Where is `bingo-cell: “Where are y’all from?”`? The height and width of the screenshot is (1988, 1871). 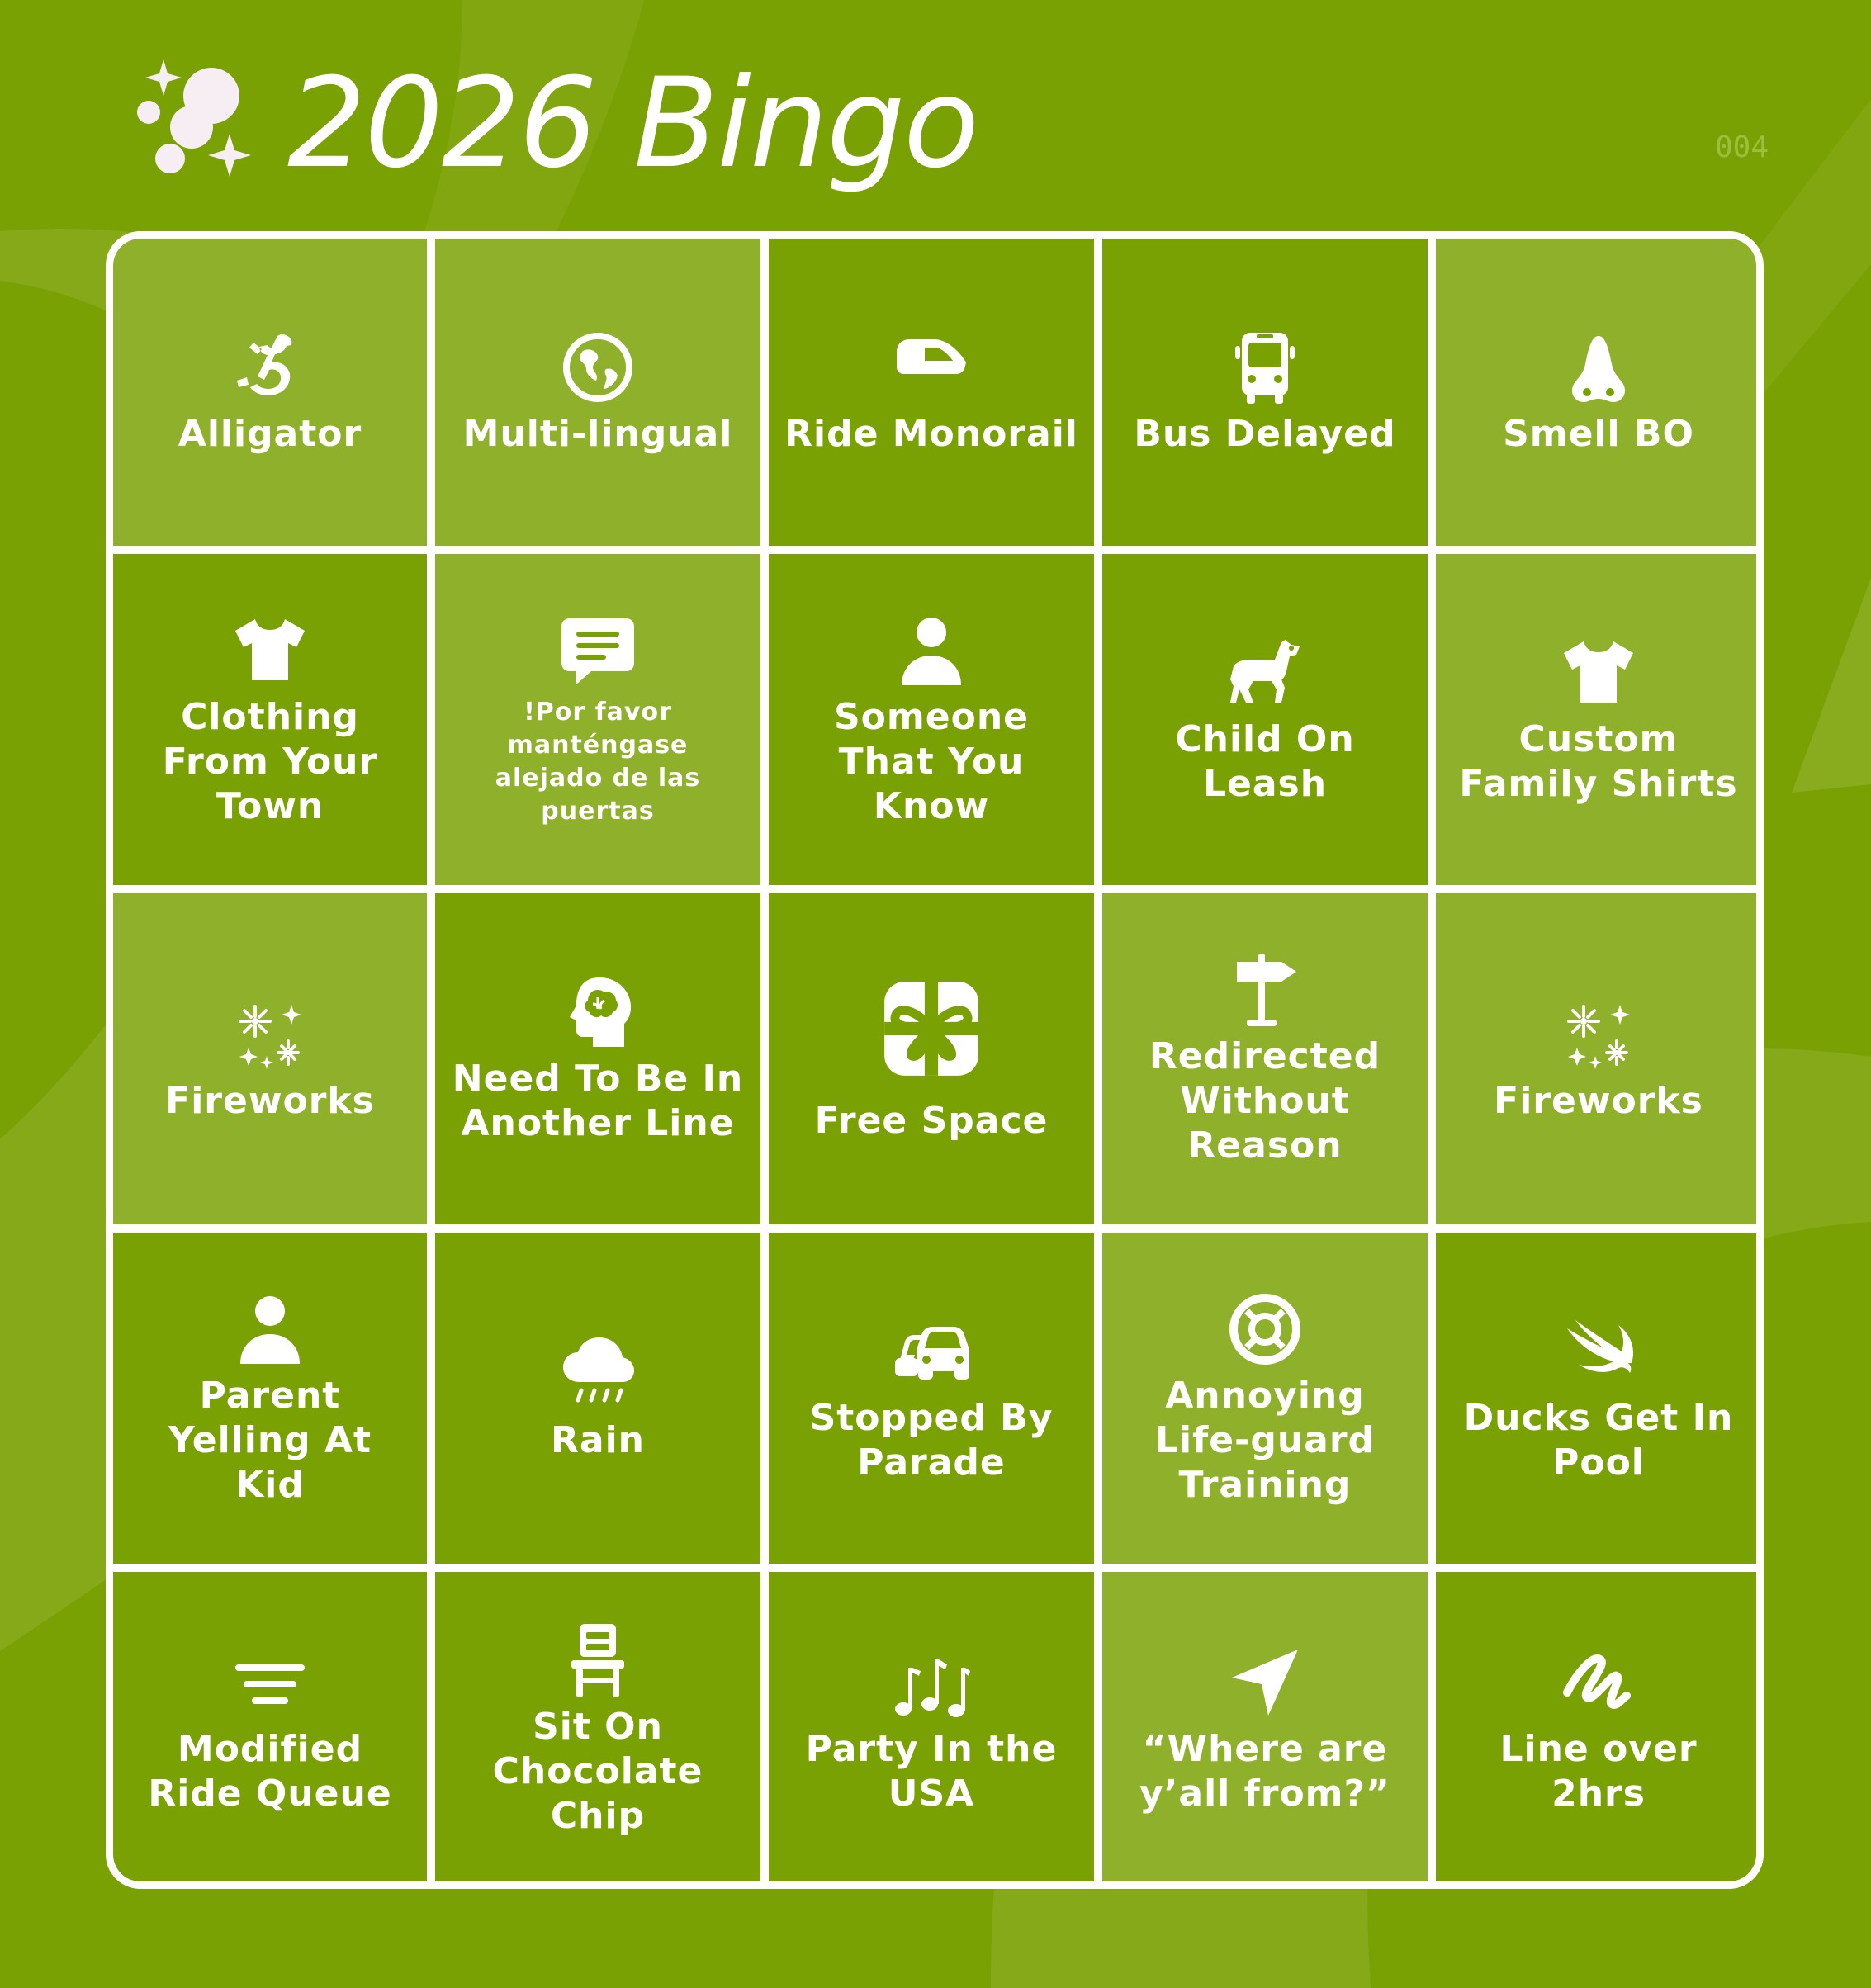 bingo-cell: “Where are y’all from?” is located at coordinates (1265, 1727).